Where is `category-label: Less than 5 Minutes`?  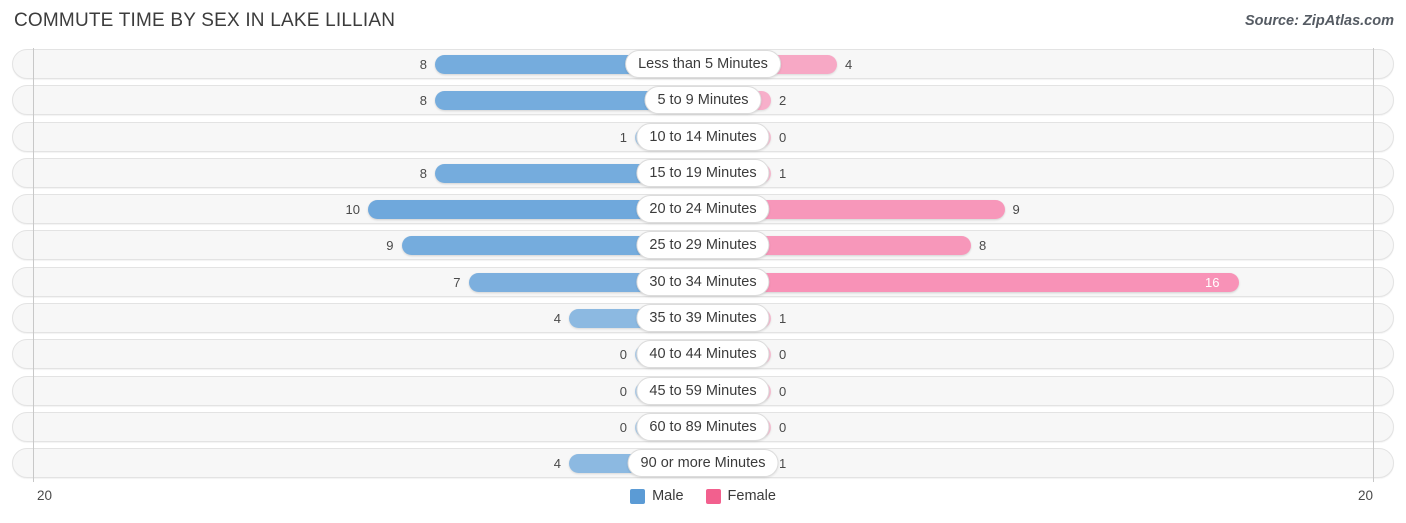
category-label: Less than 5 Minutes is located at coordinates (703, 64).